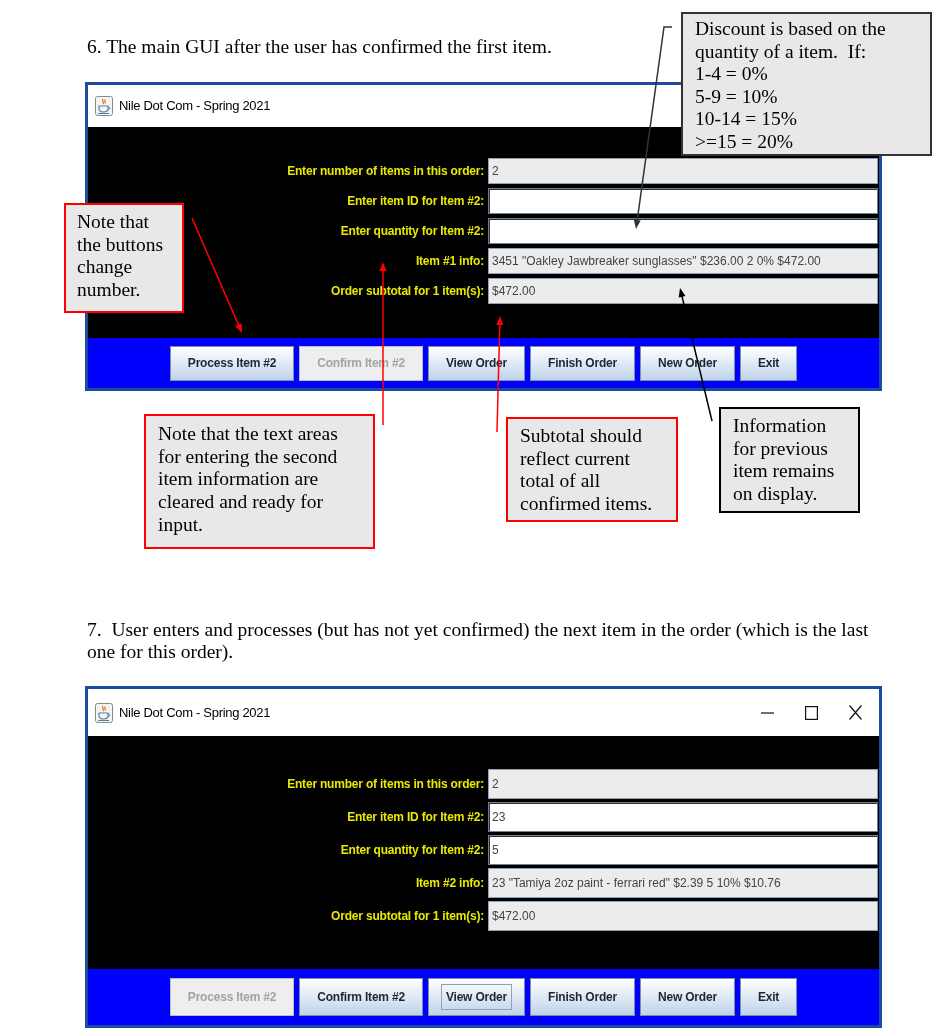  I want to click on text-field: 23 "Tamiya 2oz paint - ferrari red" $2.39 5 10% $10.76, so click(683, 883).